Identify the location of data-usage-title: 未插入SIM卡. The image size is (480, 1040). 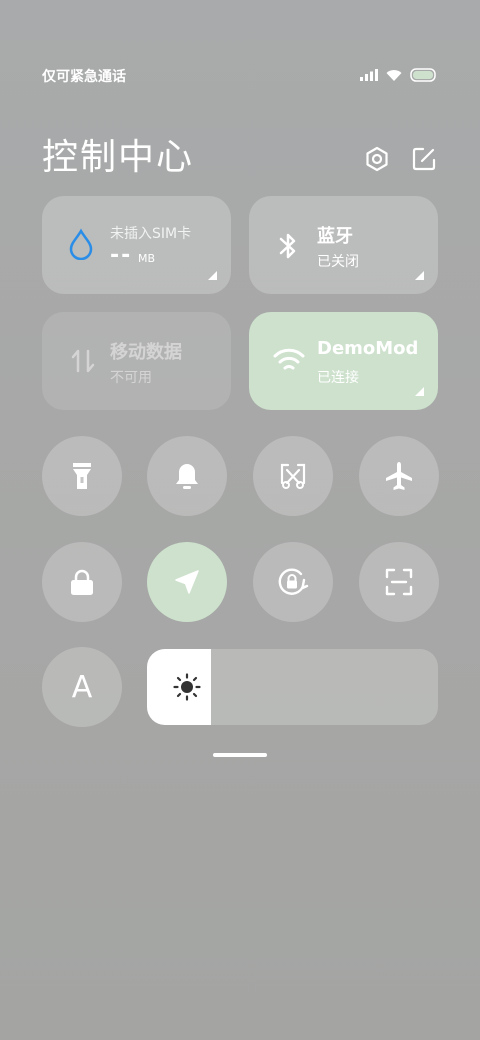
(151, 234).